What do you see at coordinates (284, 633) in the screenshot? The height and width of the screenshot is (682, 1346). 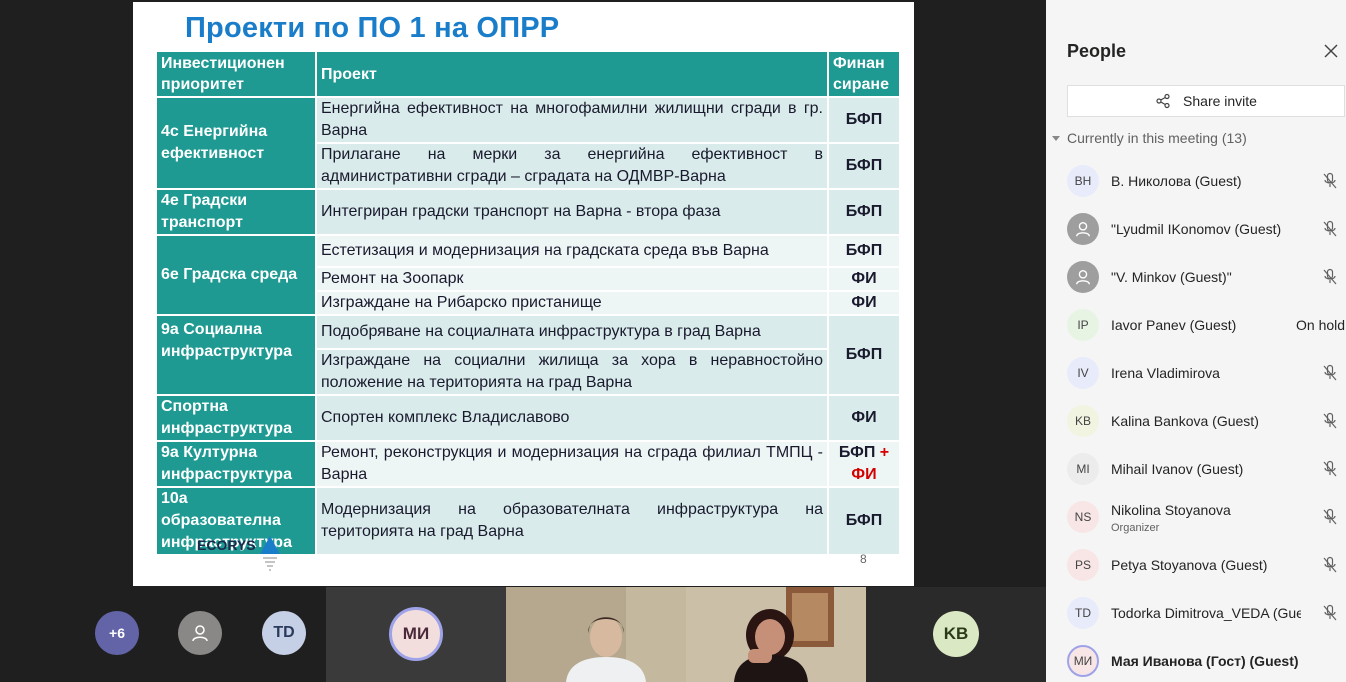 I see `participant-avatar-td: TD` at bounding box center [284, 633].